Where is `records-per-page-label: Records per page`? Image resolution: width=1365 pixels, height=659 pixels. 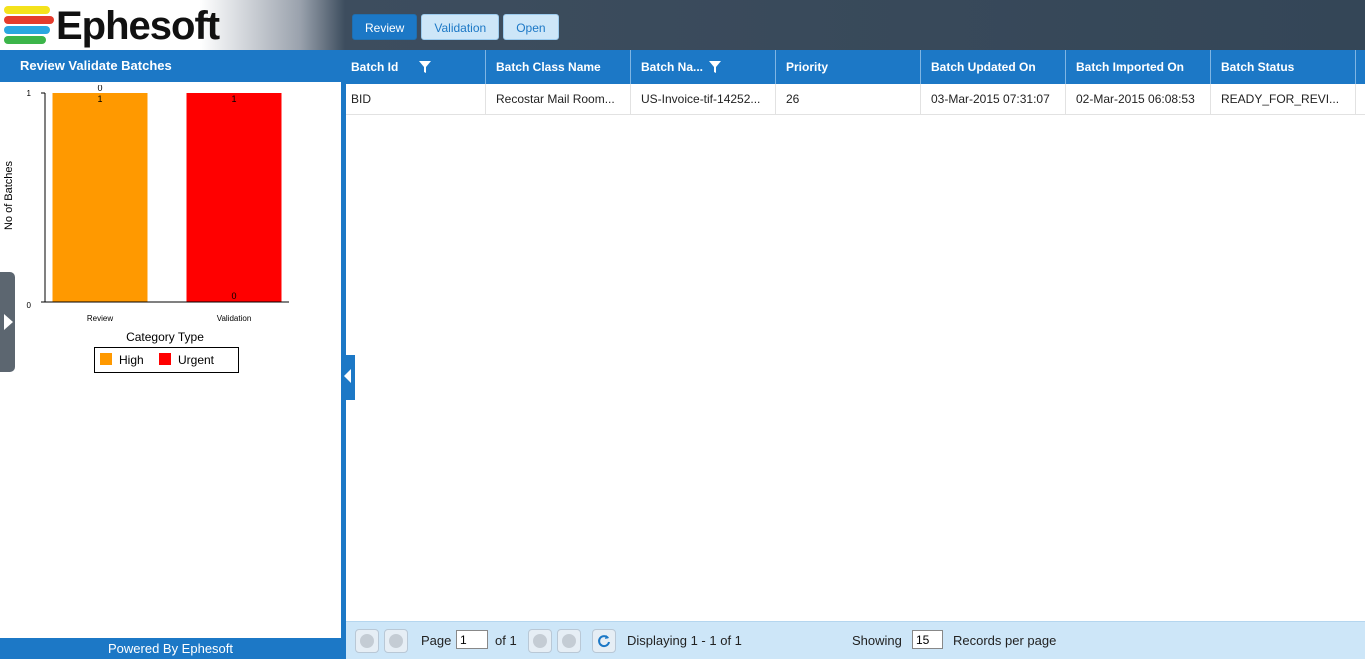
records-per-page-label: Records per page is located at coordinates (1005, 640).